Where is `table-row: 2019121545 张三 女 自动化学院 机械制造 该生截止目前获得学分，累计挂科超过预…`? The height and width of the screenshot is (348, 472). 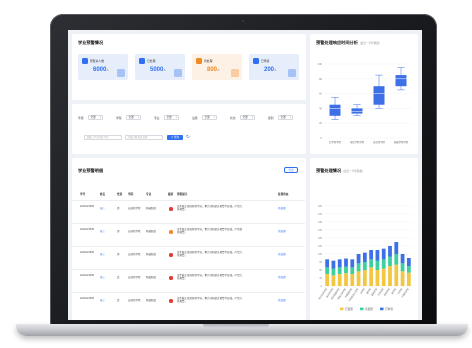
table-row: 2019121545 张三 女 自动化学院 机械制造 该生截止目前获得学分，累计挂科超过预… is located at coordinates (188, 303).